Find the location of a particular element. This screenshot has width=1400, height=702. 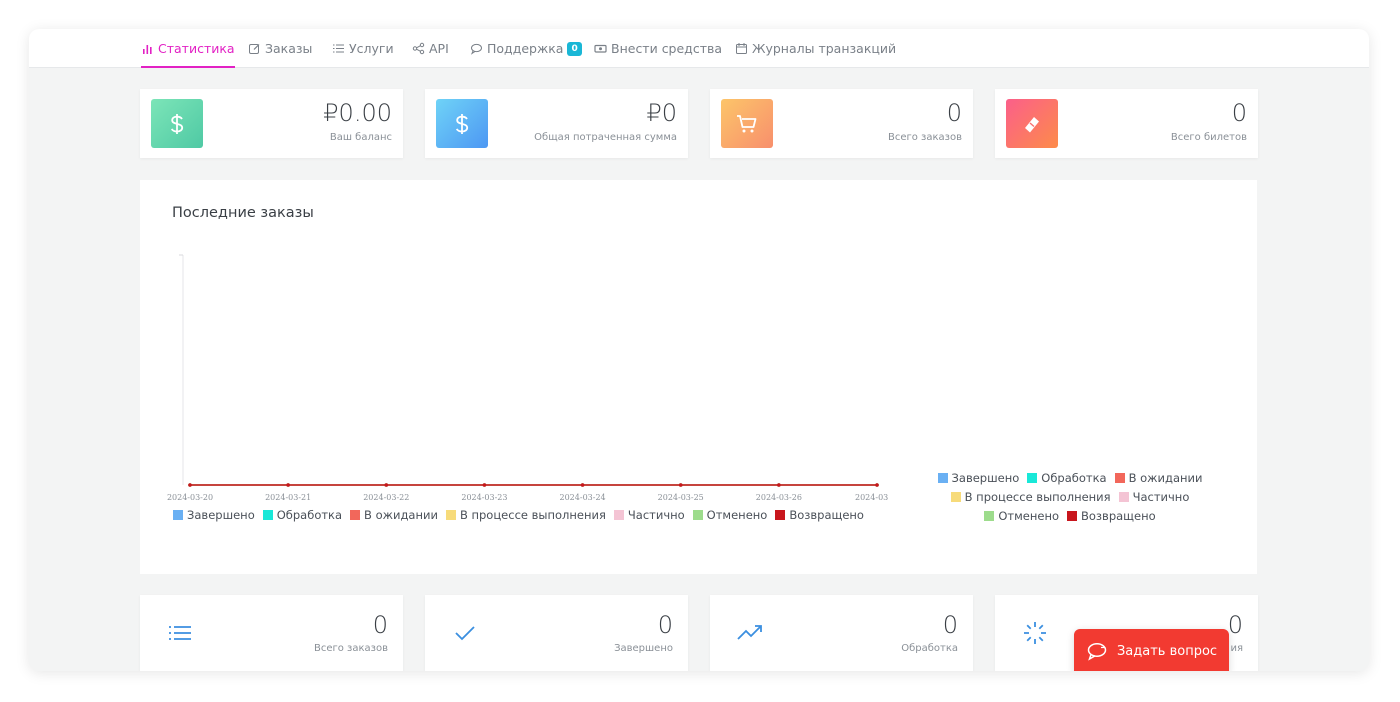

edit-icon is located at coordinates (254, 49).